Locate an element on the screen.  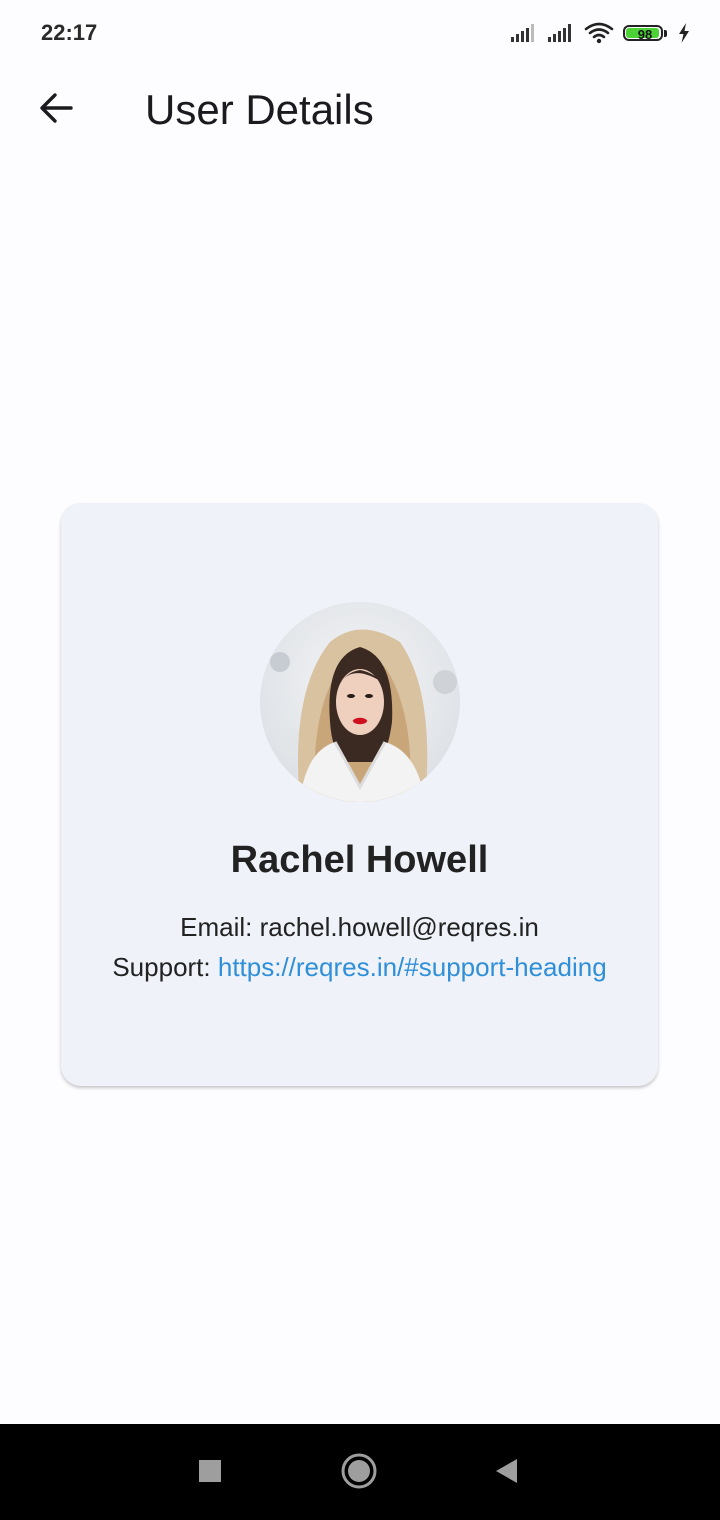
support-link: https://reqres.in/#support-heading is located at coordinates (412, 967).